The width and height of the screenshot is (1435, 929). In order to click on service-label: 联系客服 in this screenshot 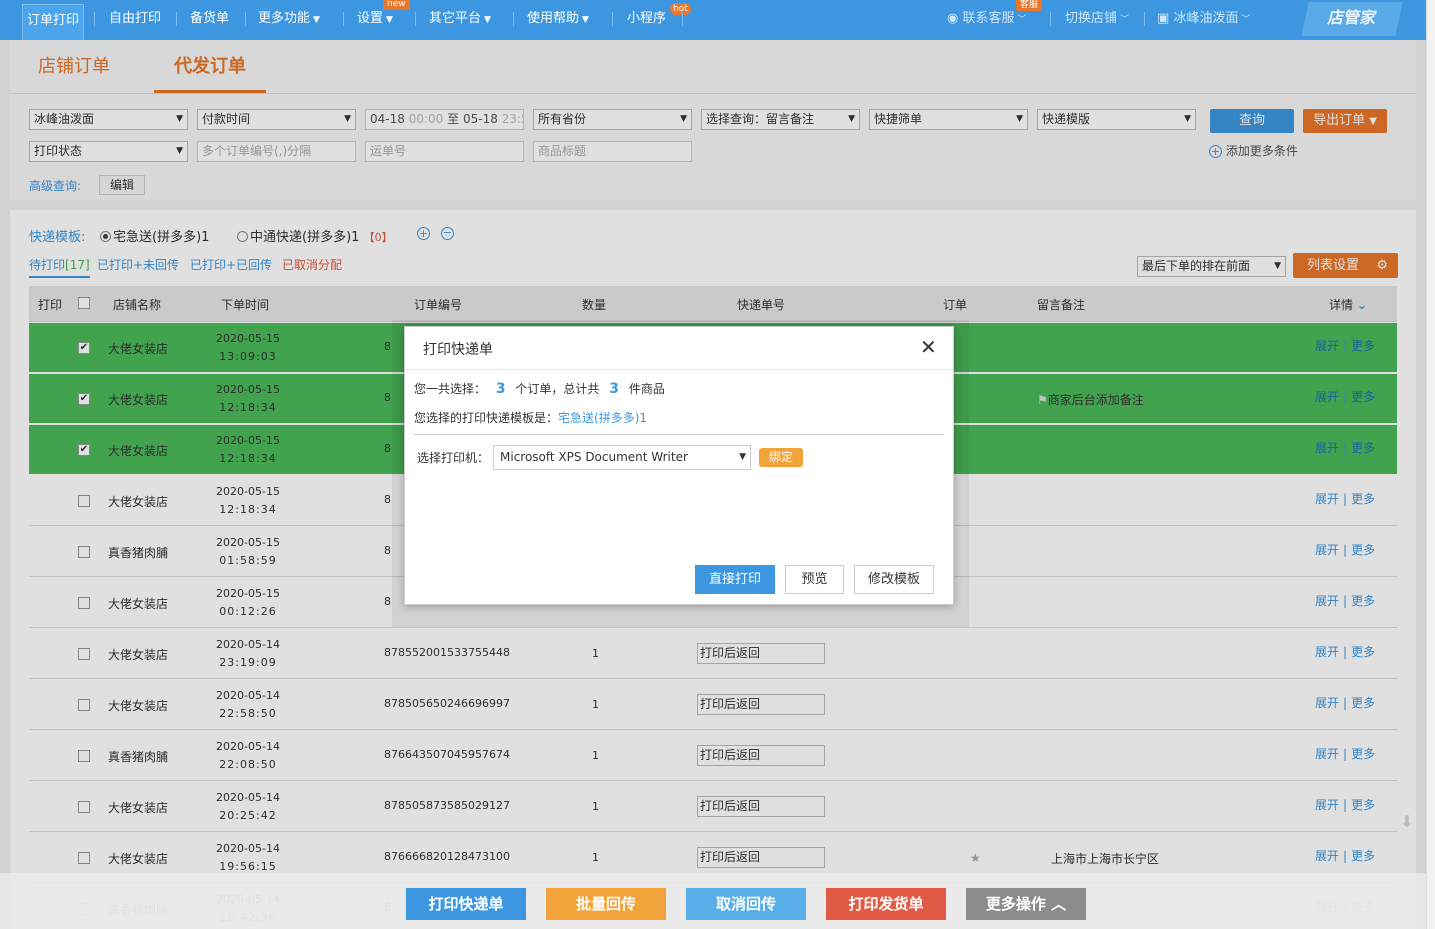, I will do `click(988, 18)`.